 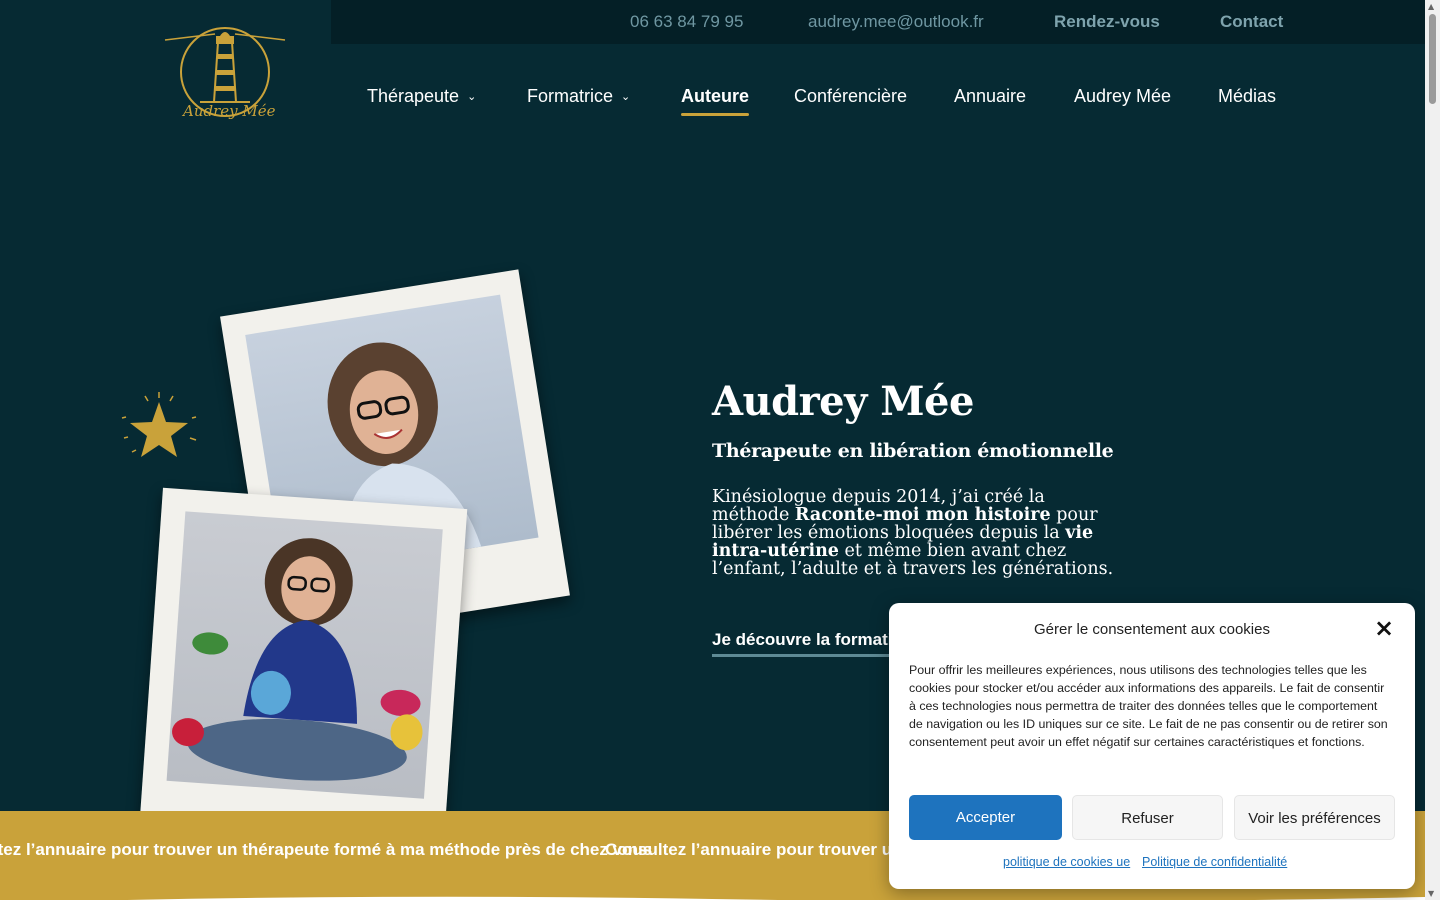 I want to click on cookie-policy-link: politique de cookies ue, so click(x=1066, y=862).